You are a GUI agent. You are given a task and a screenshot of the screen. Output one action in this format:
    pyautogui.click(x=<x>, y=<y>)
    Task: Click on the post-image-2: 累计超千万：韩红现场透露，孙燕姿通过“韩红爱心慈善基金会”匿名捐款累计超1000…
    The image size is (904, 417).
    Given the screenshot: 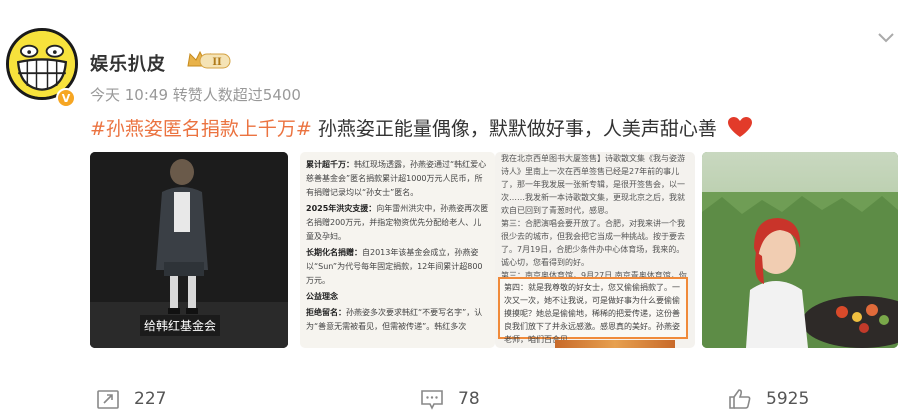 What is the action you would take?
    pyautogui.click(x=397, y=250)
    